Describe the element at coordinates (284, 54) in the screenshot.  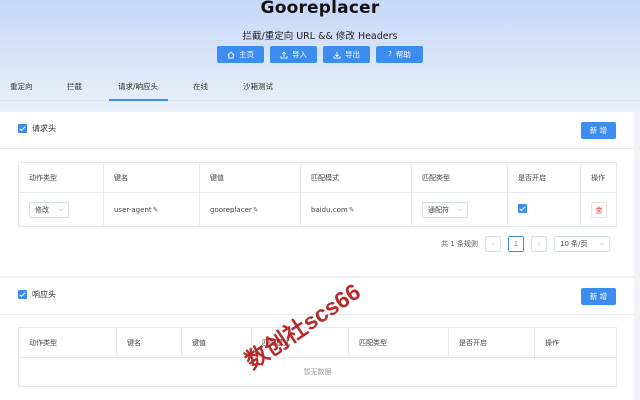
I see `upload-icon` at that location.